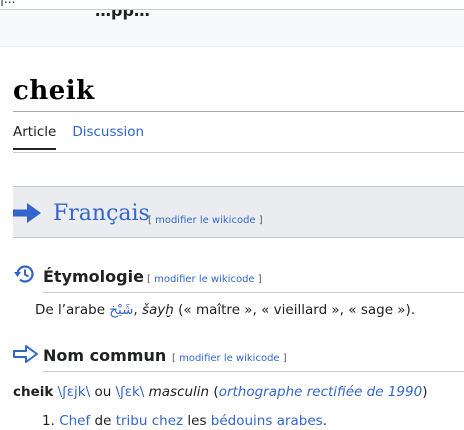 This screenshot has height=430, width=464. I want to click on definition-number: 1., so click(48, 421).